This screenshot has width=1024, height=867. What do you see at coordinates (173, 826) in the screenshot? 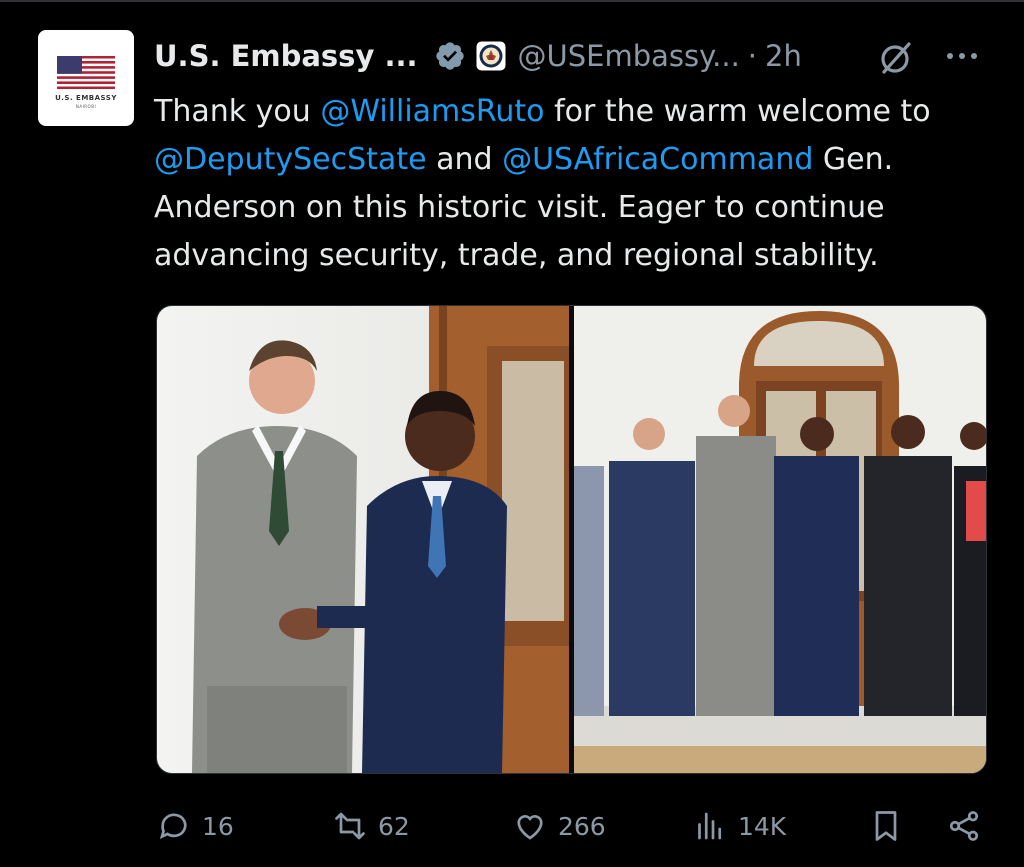
I see `reply-icon` at bounding box center [173, 826].